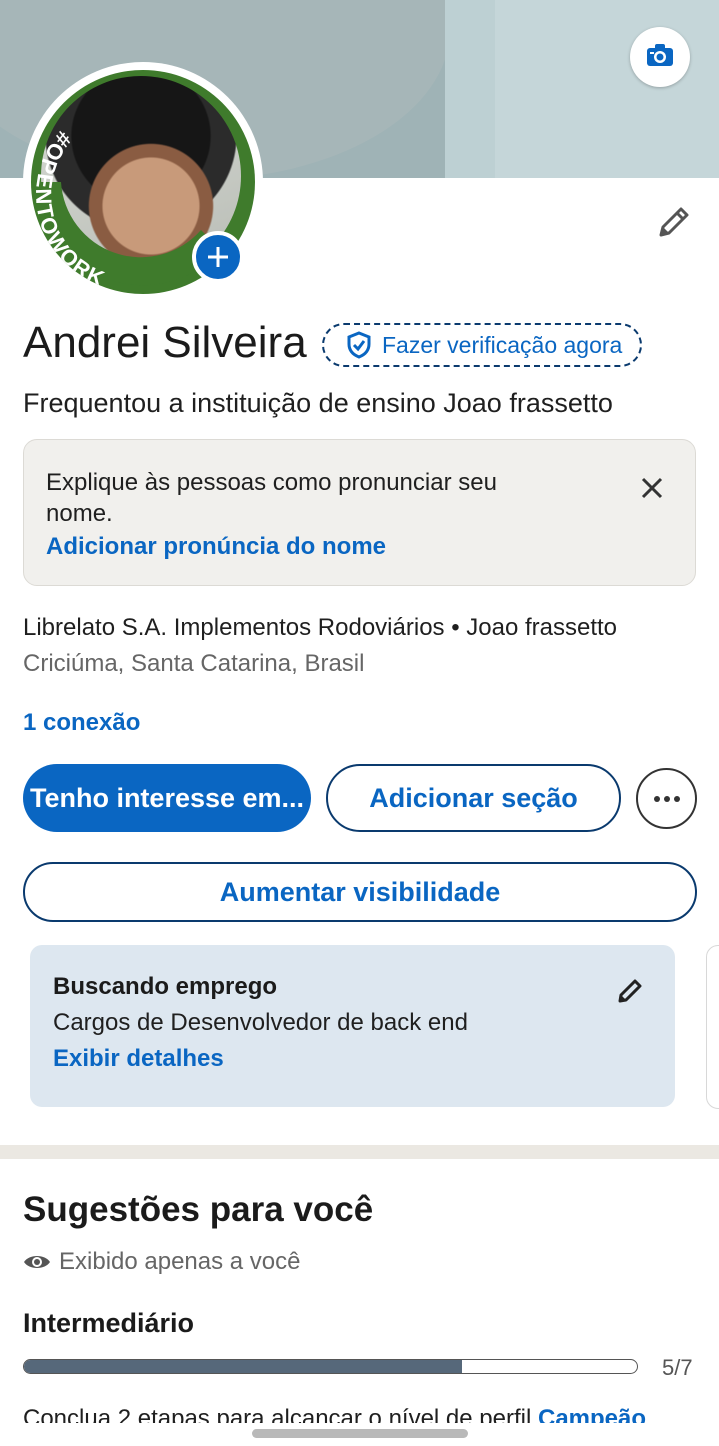  Describe the element at coordinates (260, 1022) in the screenshot. I see `open-to-work-roles: Cargos de Desenvolvedor de back end` at that location.